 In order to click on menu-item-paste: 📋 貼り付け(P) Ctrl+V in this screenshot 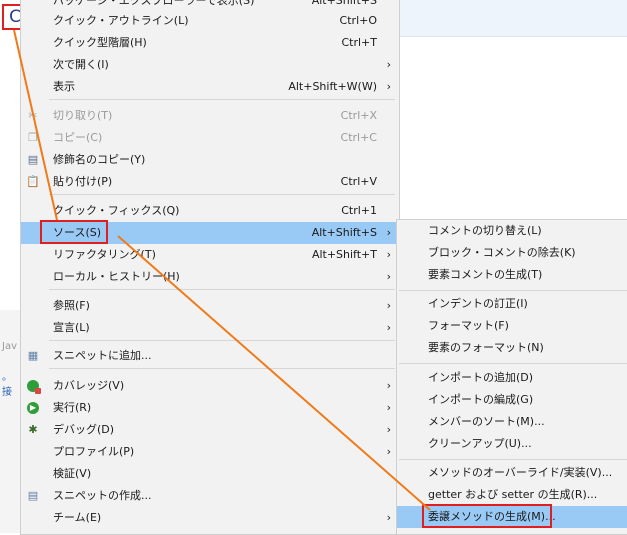, I will do `click(210, 182)`.